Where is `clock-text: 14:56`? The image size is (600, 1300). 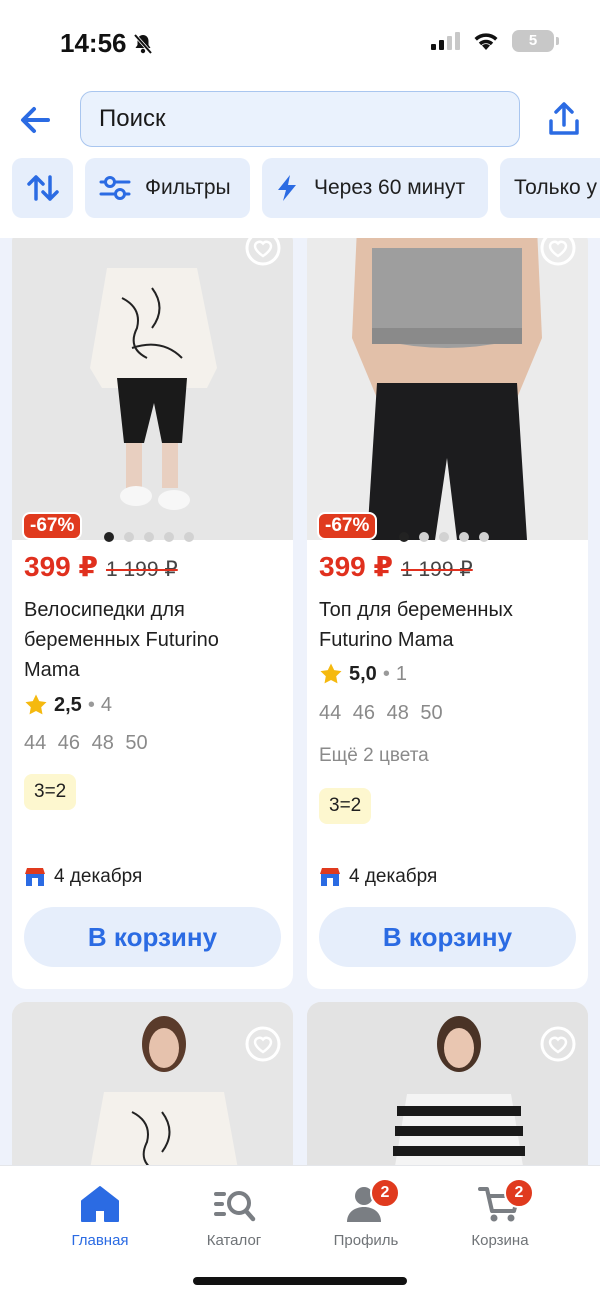
clock-text: 14:56 is located at coordinates (93, 43).